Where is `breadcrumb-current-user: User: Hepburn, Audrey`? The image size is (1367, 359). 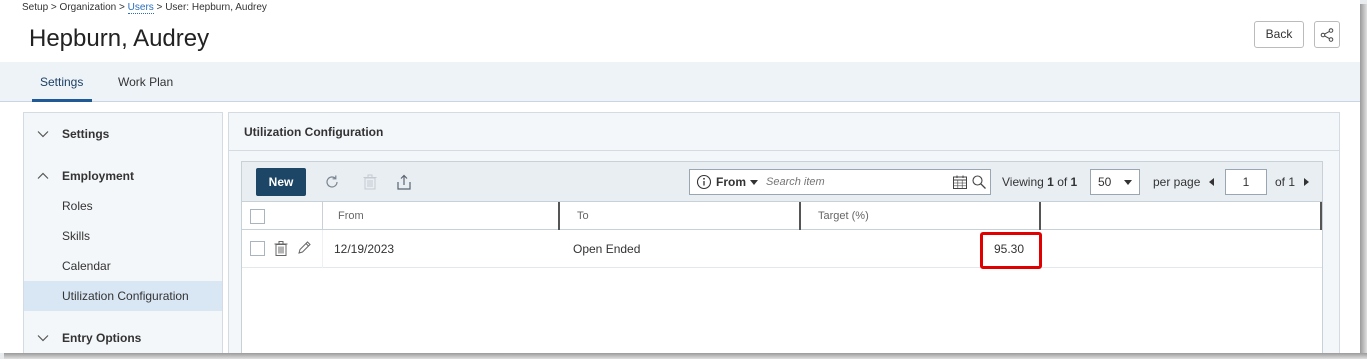
breadcrumb-current-user: User: Hepburn, Audrey is located at coordinates (216, 7).